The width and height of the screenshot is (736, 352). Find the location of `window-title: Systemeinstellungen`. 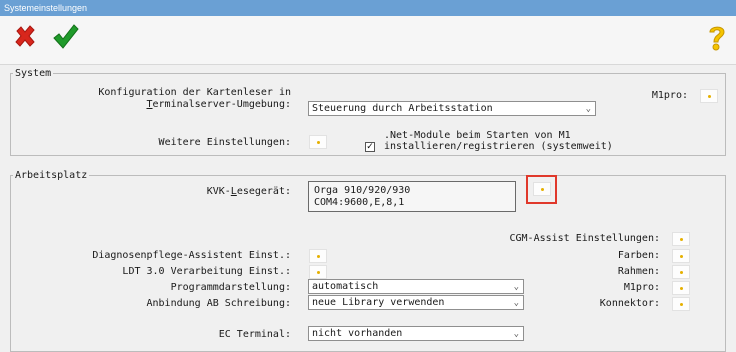

window-title: Systemeinstellungen is located at coordinates (368, 8).